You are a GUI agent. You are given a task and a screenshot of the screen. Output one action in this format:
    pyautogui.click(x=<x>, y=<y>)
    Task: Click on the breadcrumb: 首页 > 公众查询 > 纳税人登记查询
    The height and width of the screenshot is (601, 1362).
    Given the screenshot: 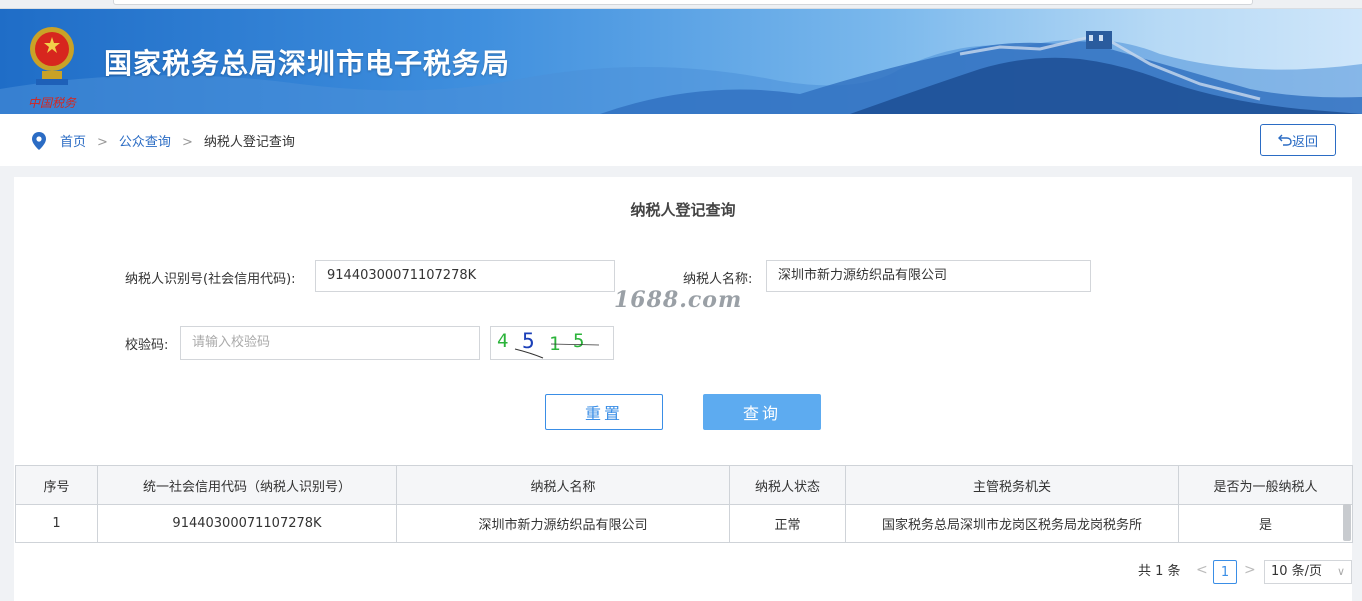 What is the action you would take?
    pyautogui.click(x=177, y=140)
    